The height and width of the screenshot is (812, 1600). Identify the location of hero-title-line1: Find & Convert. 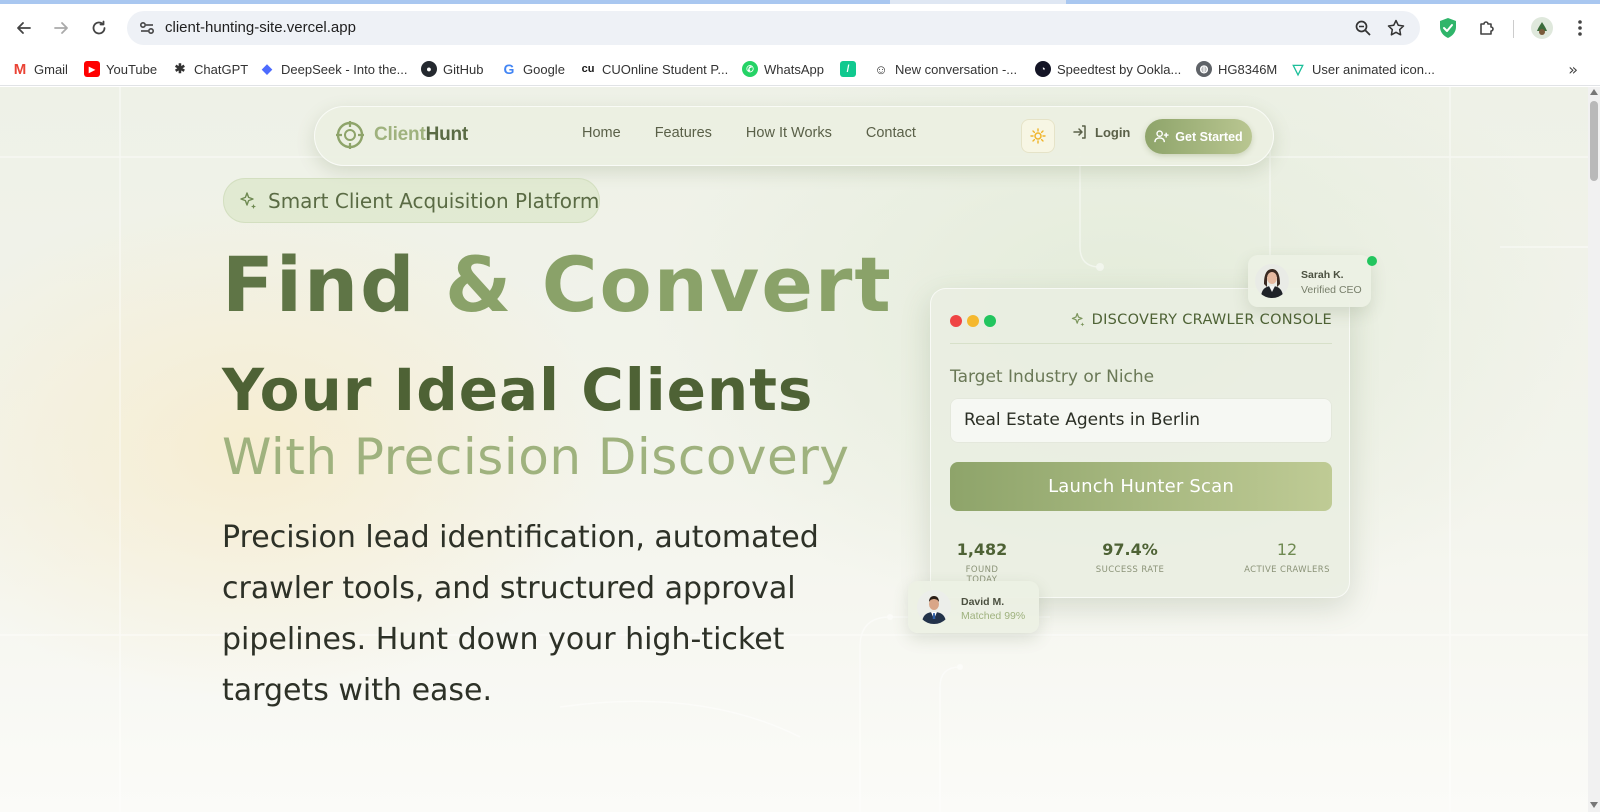
(557, 285).